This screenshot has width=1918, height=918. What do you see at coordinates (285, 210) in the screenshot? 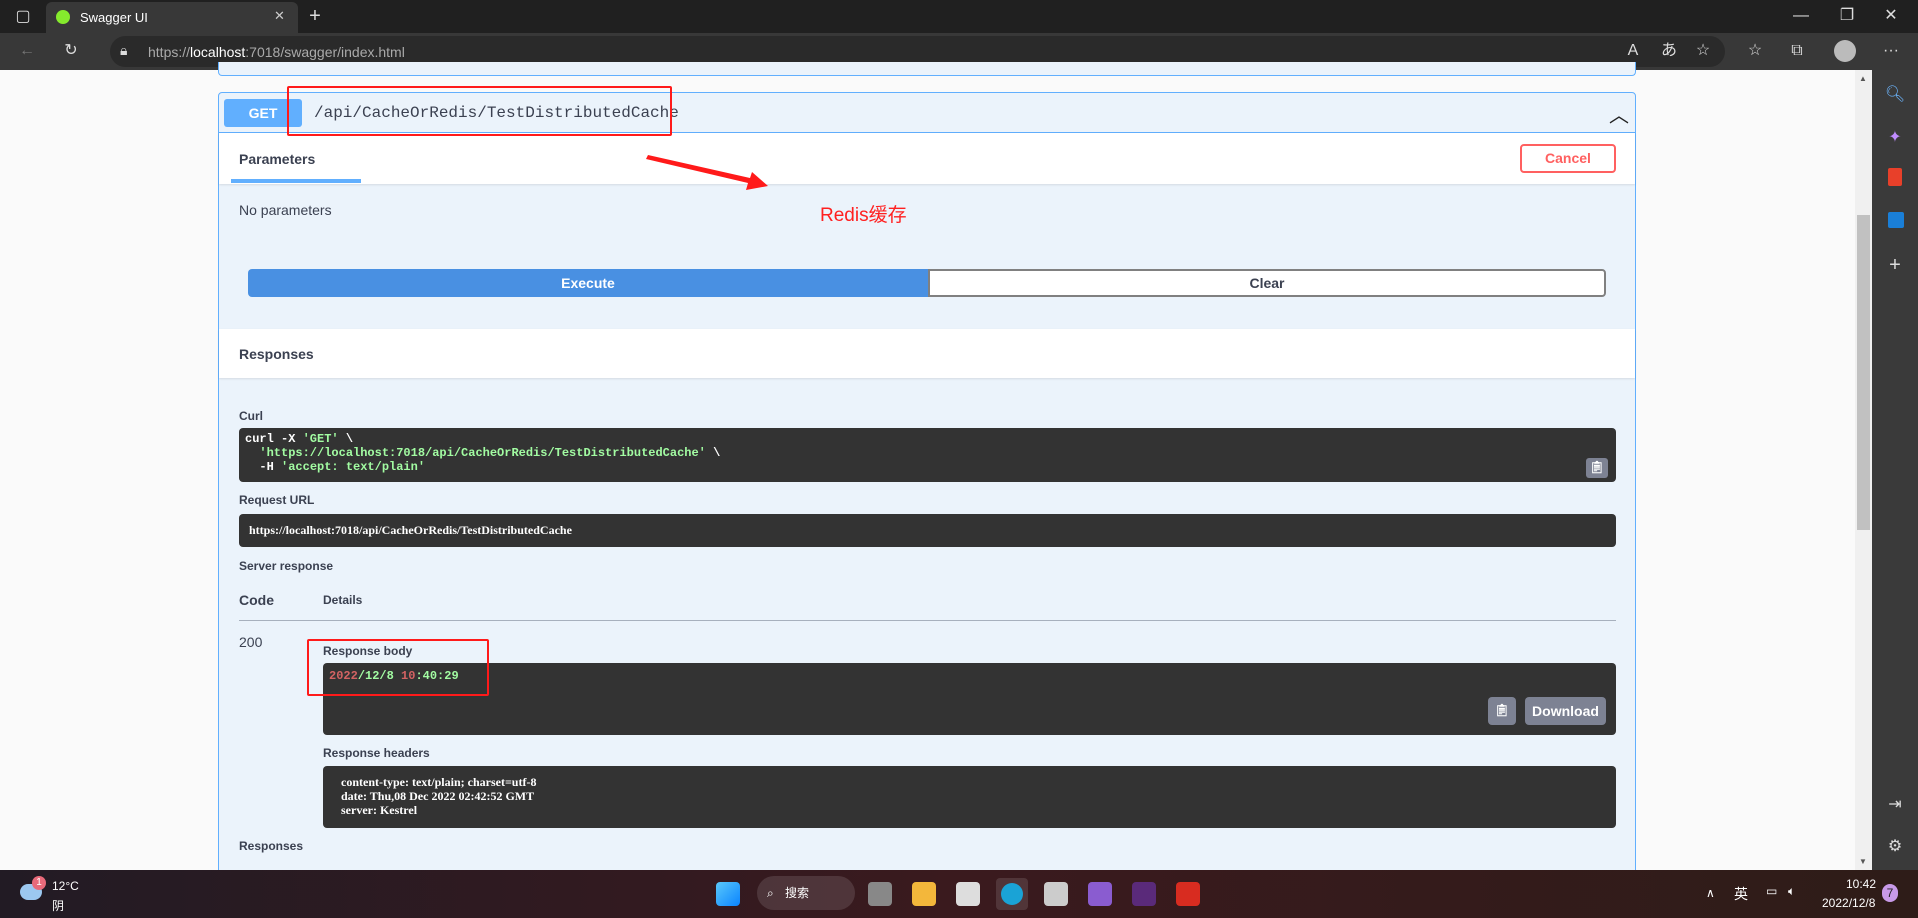
I see `no-parameters-text: No parameters` at bounding box center [285, 210].